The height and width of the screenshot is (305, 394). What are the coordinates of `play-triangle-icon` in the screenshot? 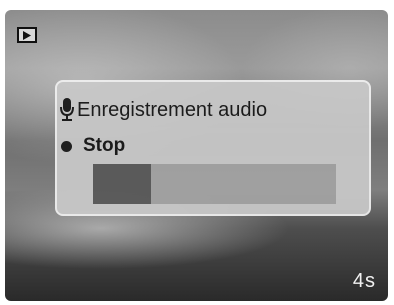 It's located at (27, 35).